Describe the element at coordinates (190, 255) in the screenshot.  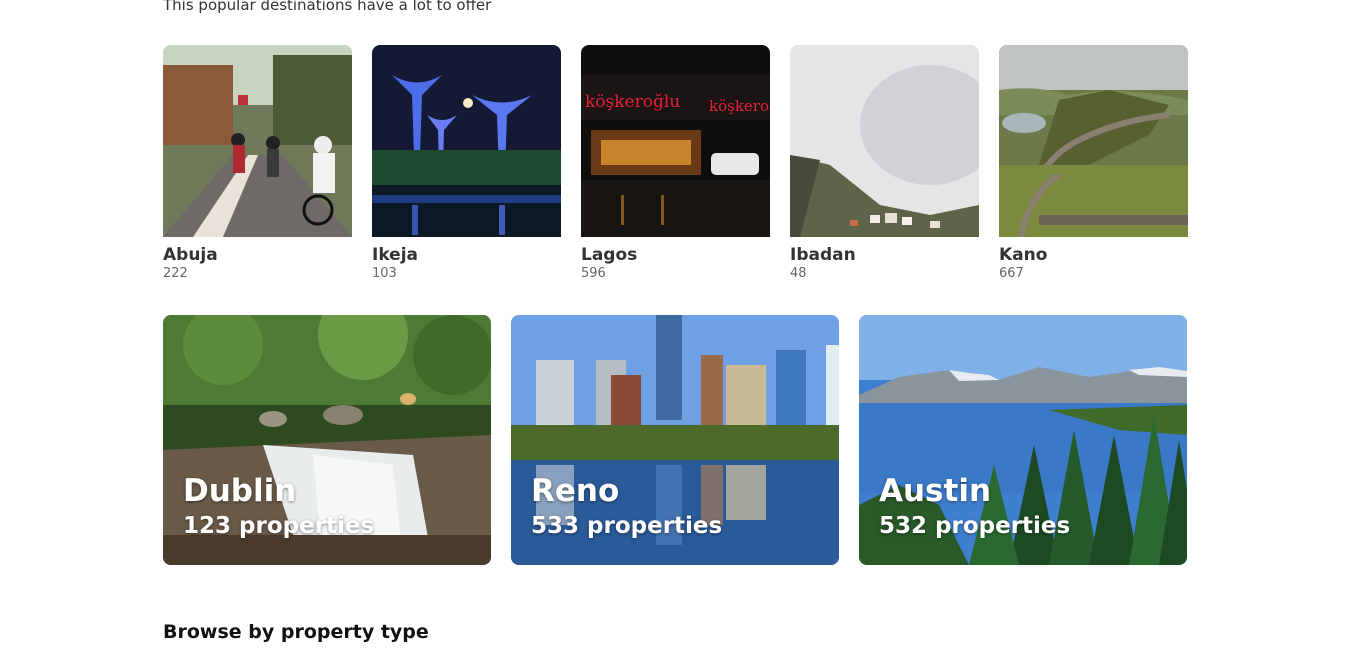
I see `destination-name: Abuja` at that location.